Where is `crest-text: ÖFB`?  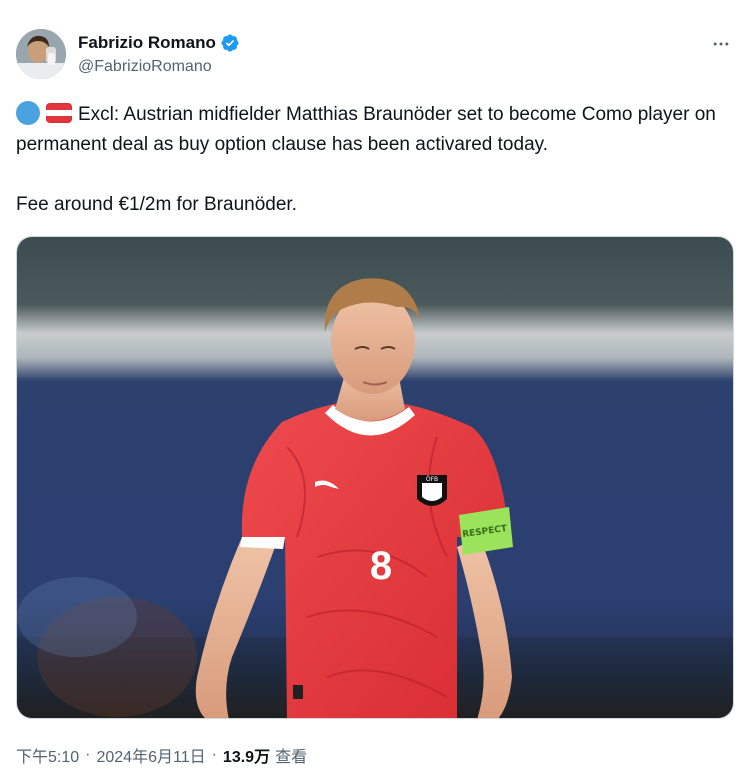 crest-text: ÖFB is located at coordinates (432, 479).